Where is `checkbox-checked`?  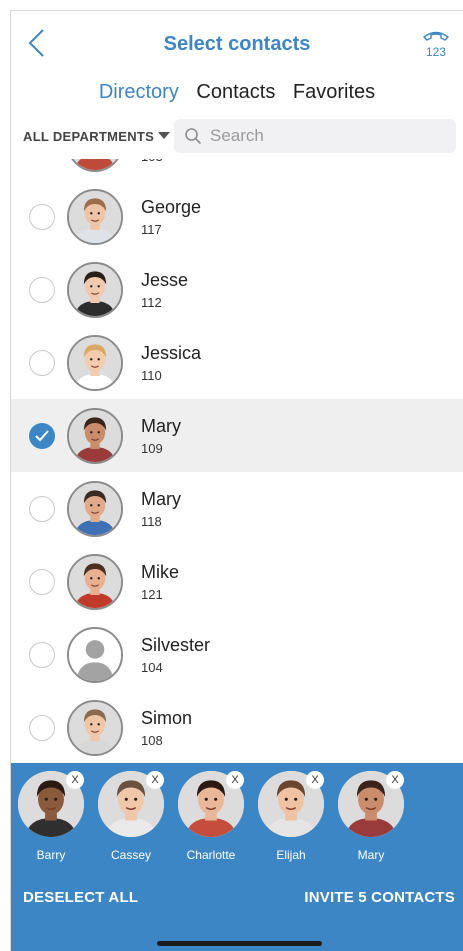
checkbox-checked is located at coordinates (42, 436).